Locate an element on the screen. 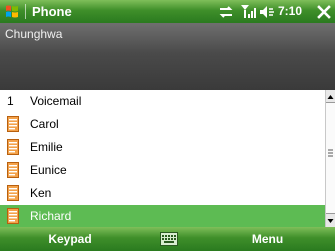  close-button is located at coordinates (323, 11).